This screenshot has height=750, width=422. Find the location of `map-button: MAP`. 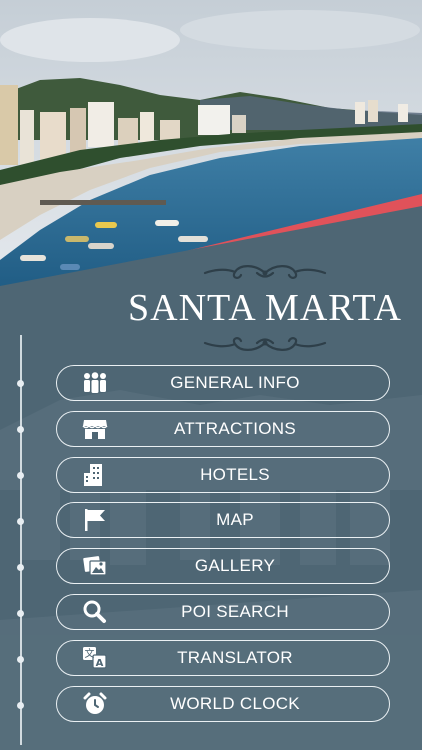

map-button: MAP is located at coordinates (223, 520).